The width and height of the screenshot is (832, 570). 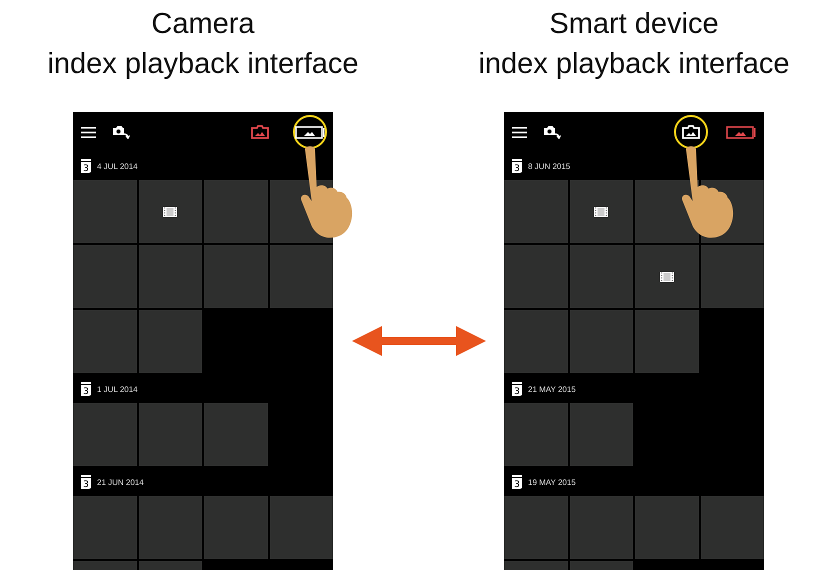 I want to click on date-label: 4 JUL 2014, so click(x=117, y=166).